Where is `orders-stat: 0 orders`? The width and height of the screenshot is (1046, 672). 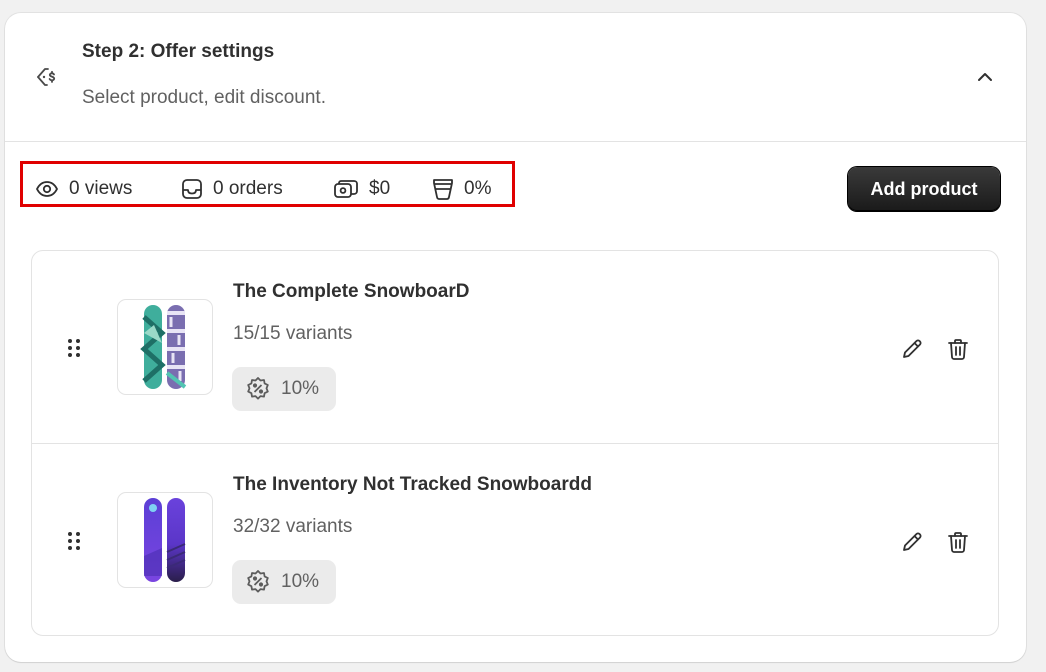 orders-stat: 0 orders is located at coordinates (232, 189).